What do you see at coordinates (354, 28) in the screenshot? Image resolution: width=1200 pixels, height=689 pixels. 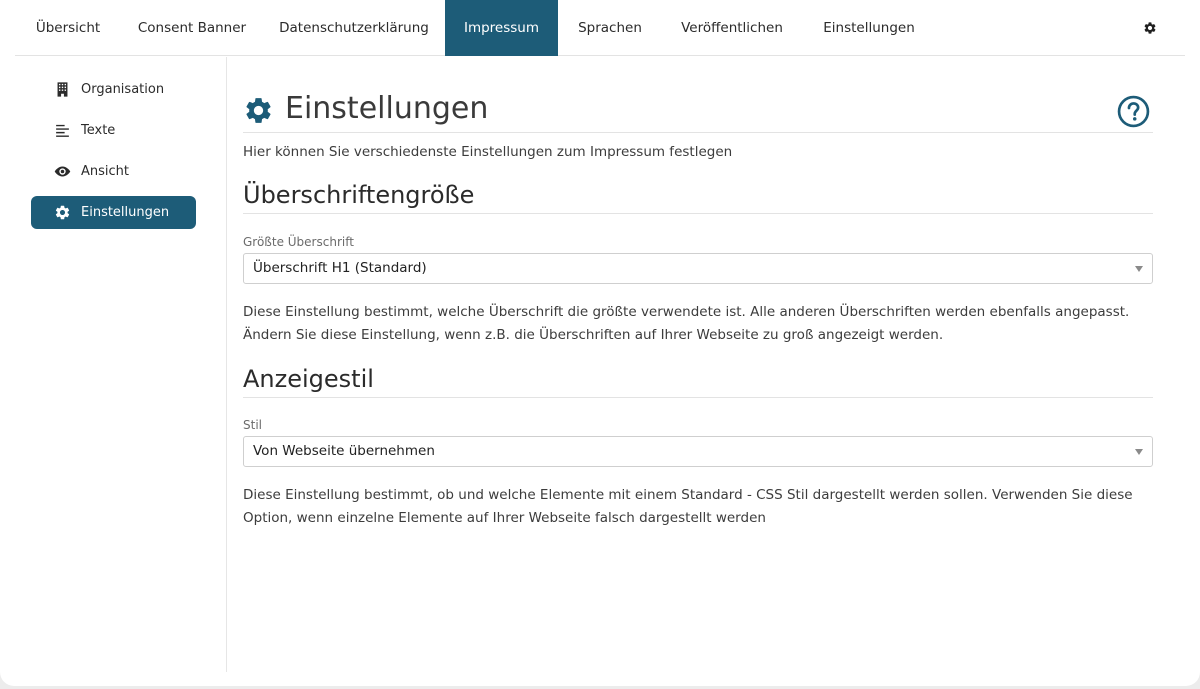 I see `tab-datenschutzerklaerung: Datenschutzerklärung` at bounding box center [354, 28].